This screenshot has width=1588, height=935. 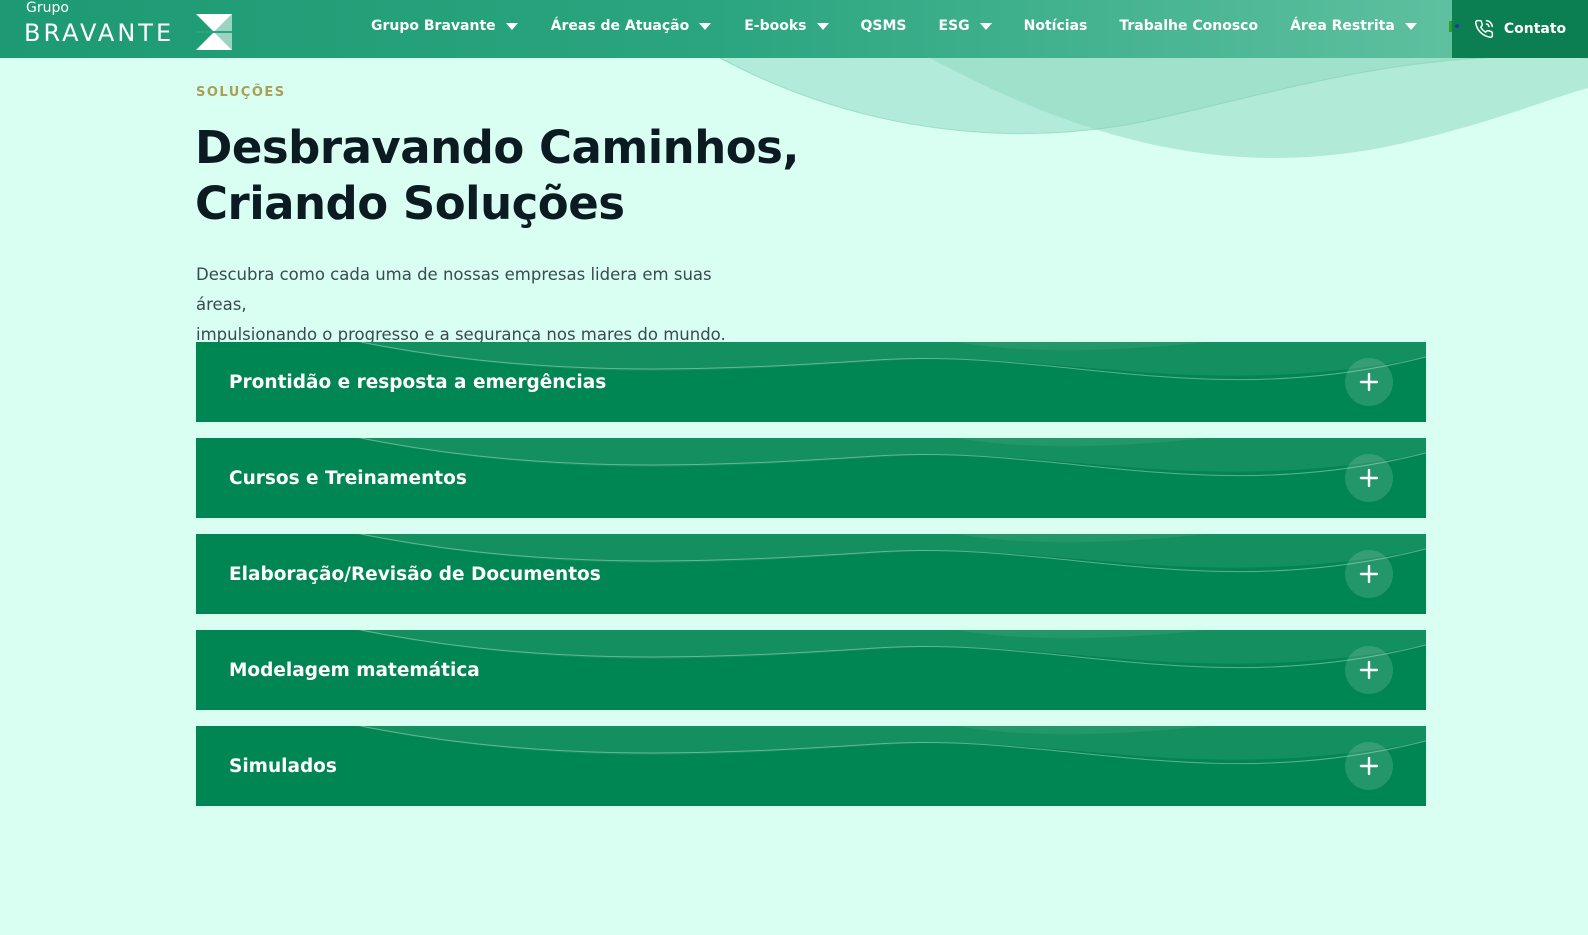 I want to click on logo-bravante-text: BRAVANTE, so click(x=99, y=33).